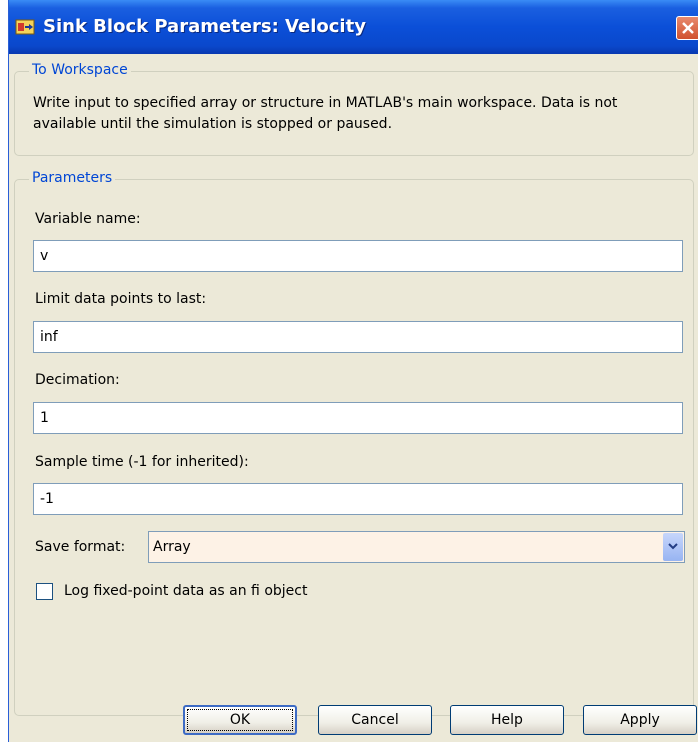 The width and height of the screenshot is (698, 742). I want to click on focus-ring, so click(240, 720).